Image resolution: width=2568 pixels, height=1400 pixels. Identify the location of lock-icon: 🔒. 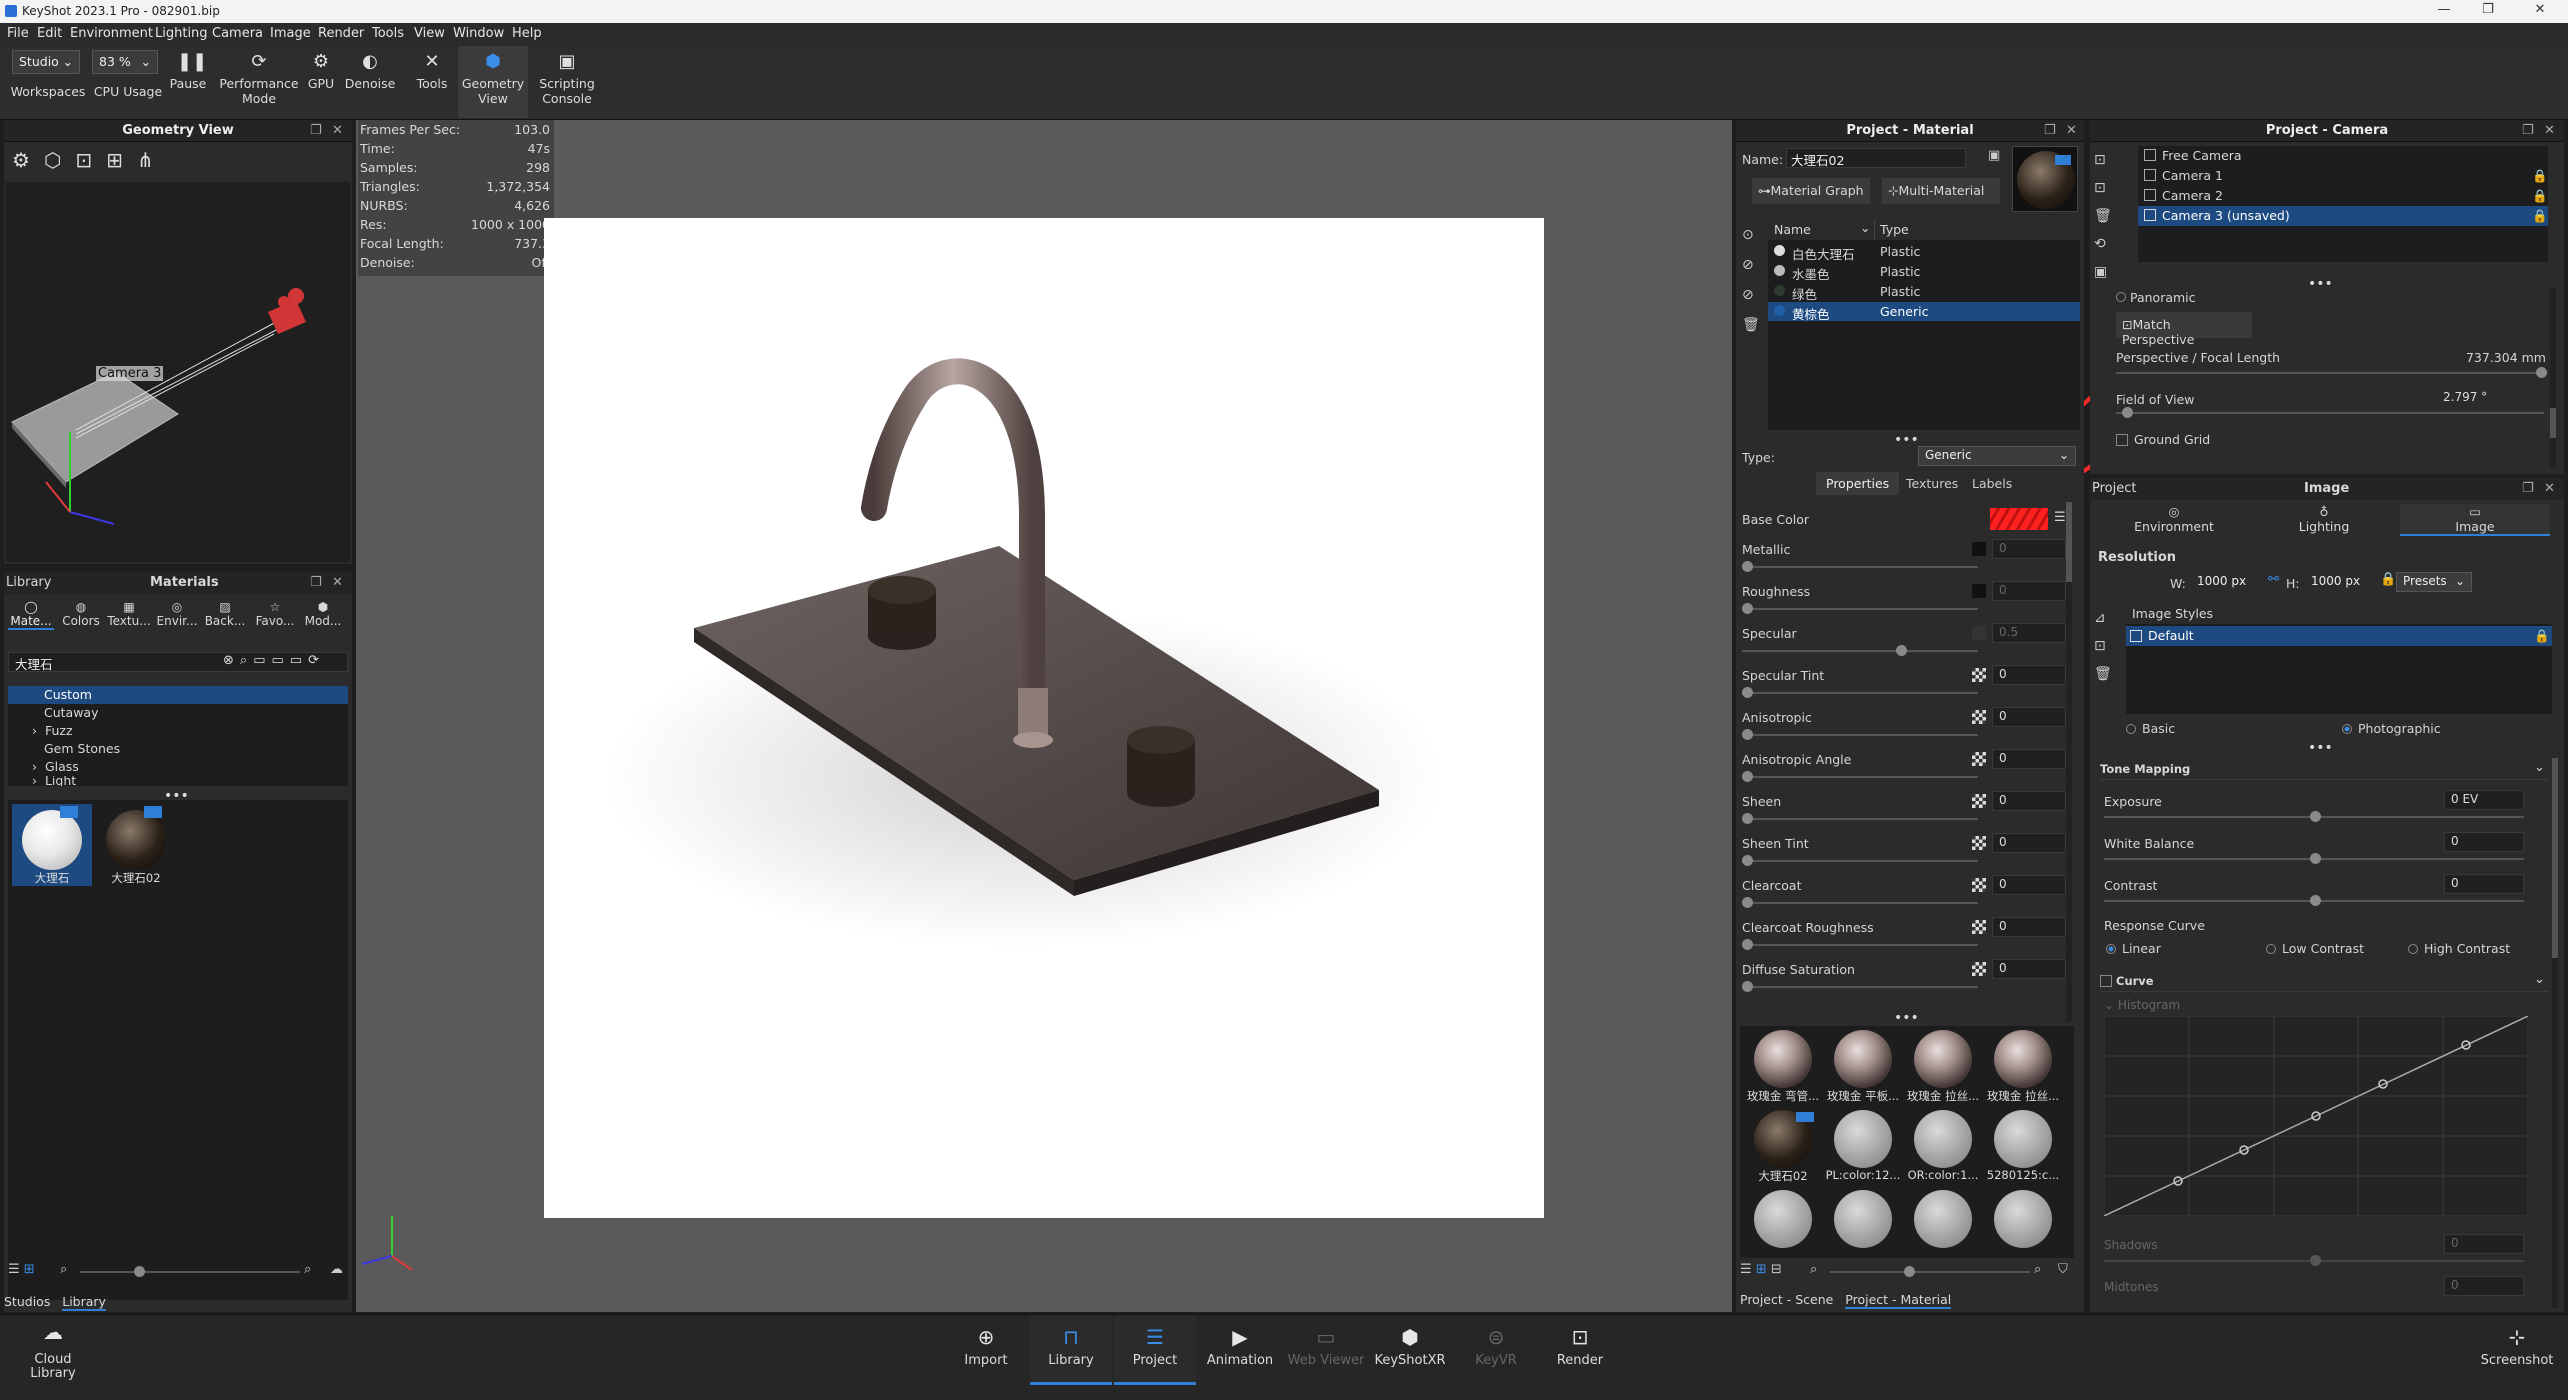
(2540, 176).